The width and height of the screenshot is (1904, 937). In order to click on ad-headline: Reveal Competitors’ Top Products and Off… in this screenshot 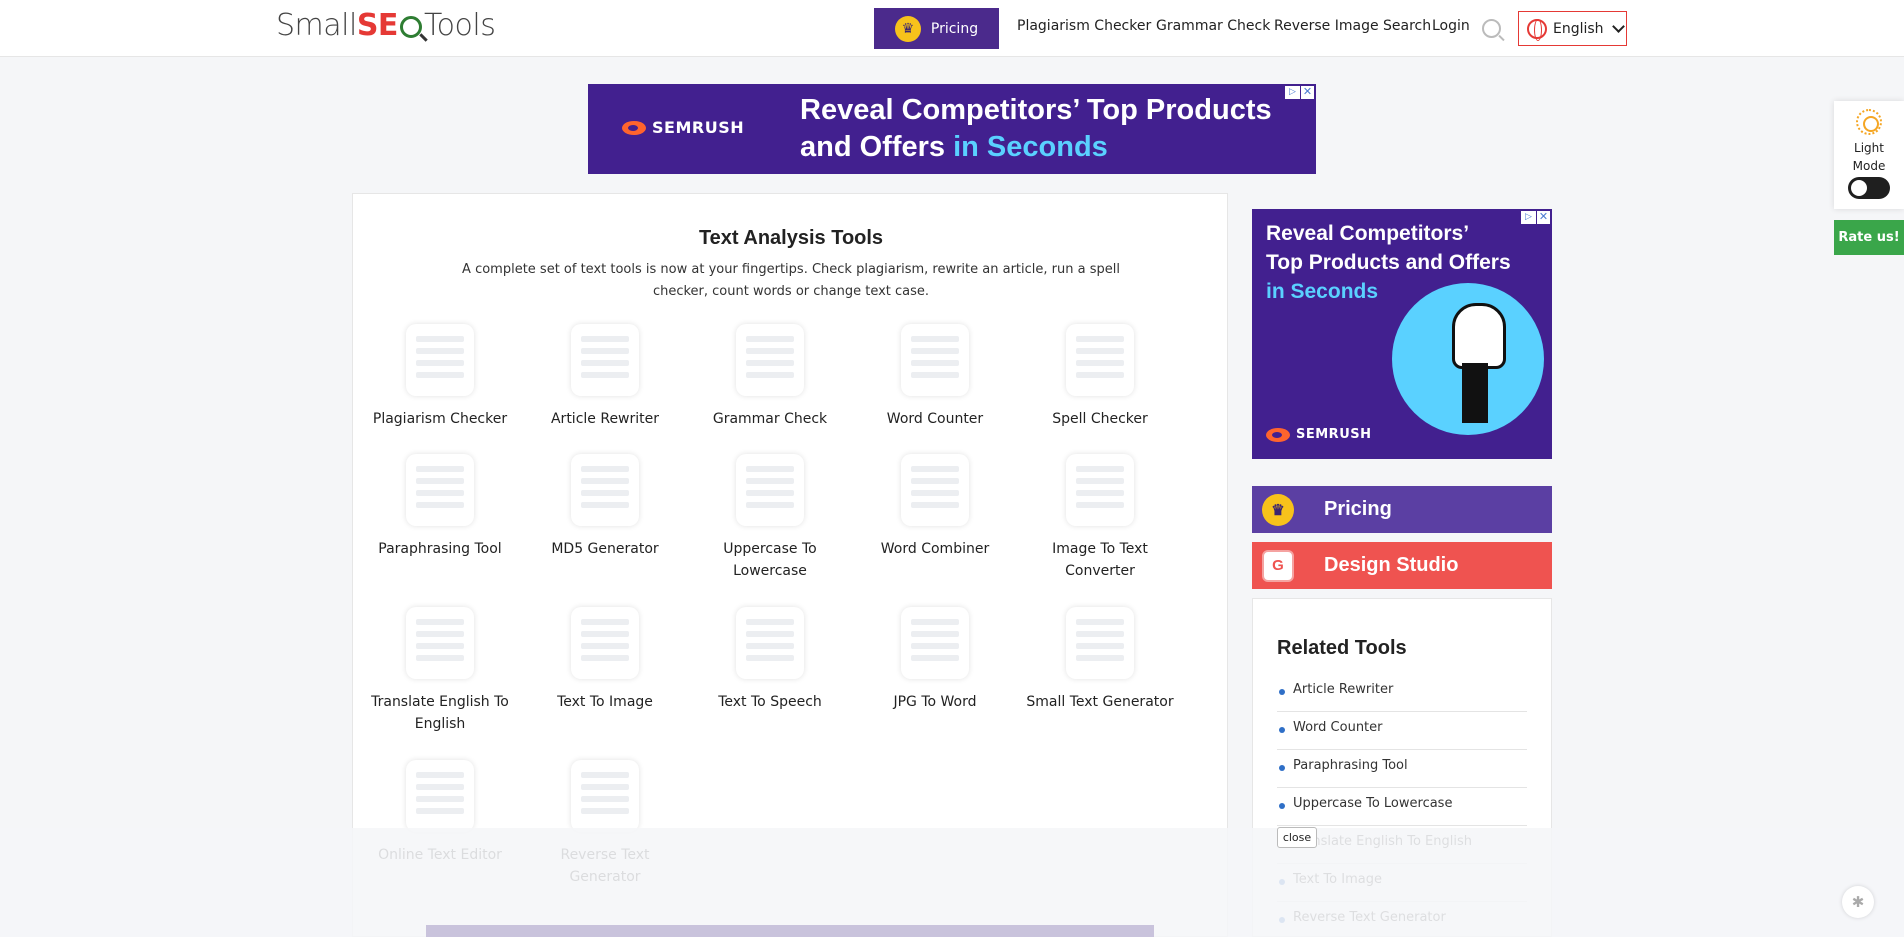, I will do `click(1036, 129)`.